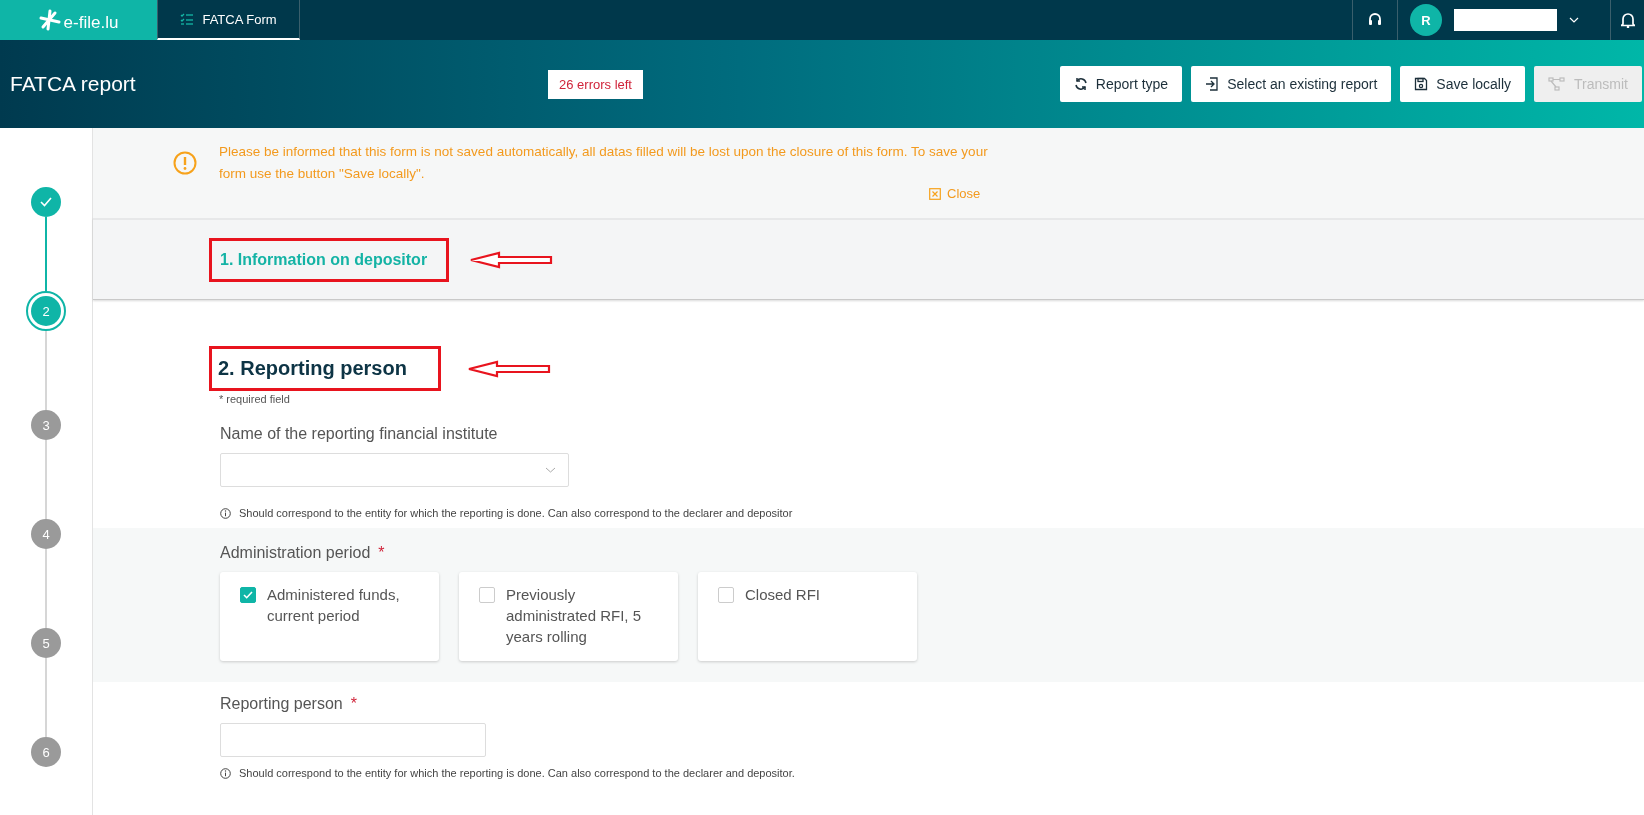 This screenshot has width=1644, height=815. I want to click on option-label: Previously administrated RFI, 5 years rolling, so click(574, 616).